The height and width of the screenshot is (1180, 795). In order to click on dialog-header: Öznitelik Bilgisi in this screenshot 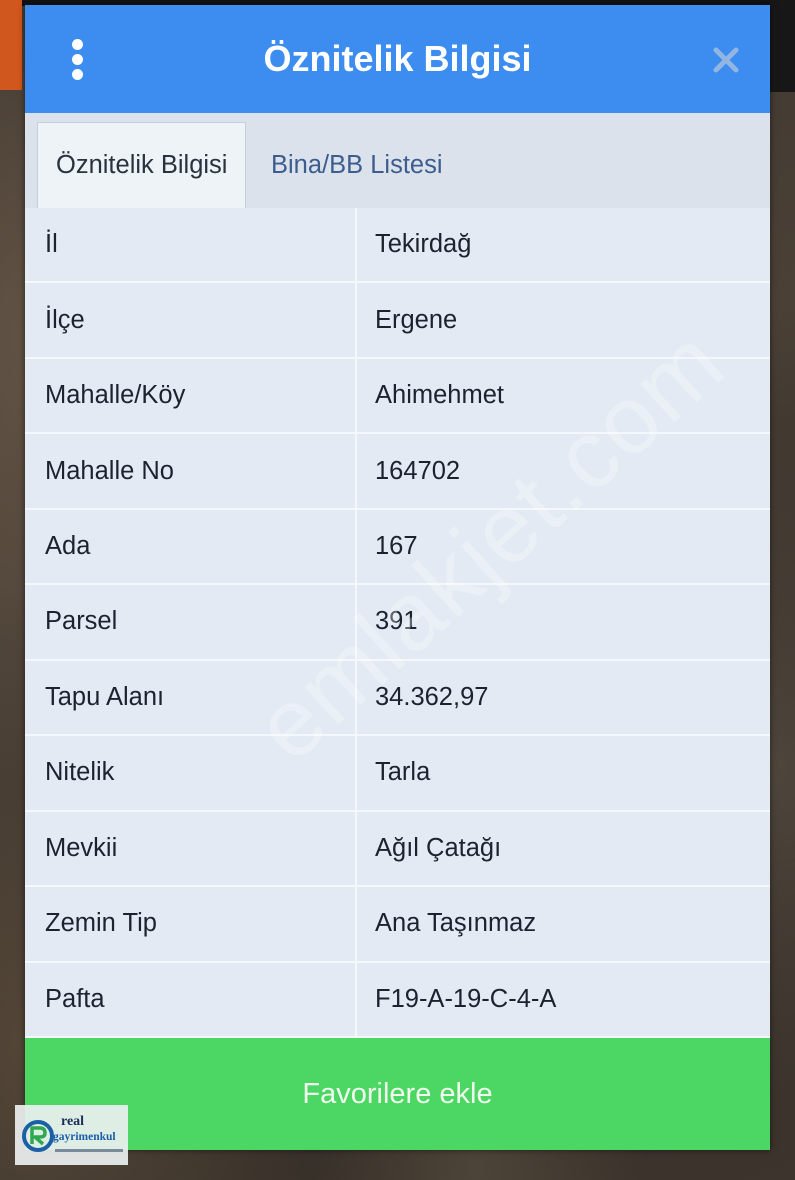, I will do `click(397, 59)`.